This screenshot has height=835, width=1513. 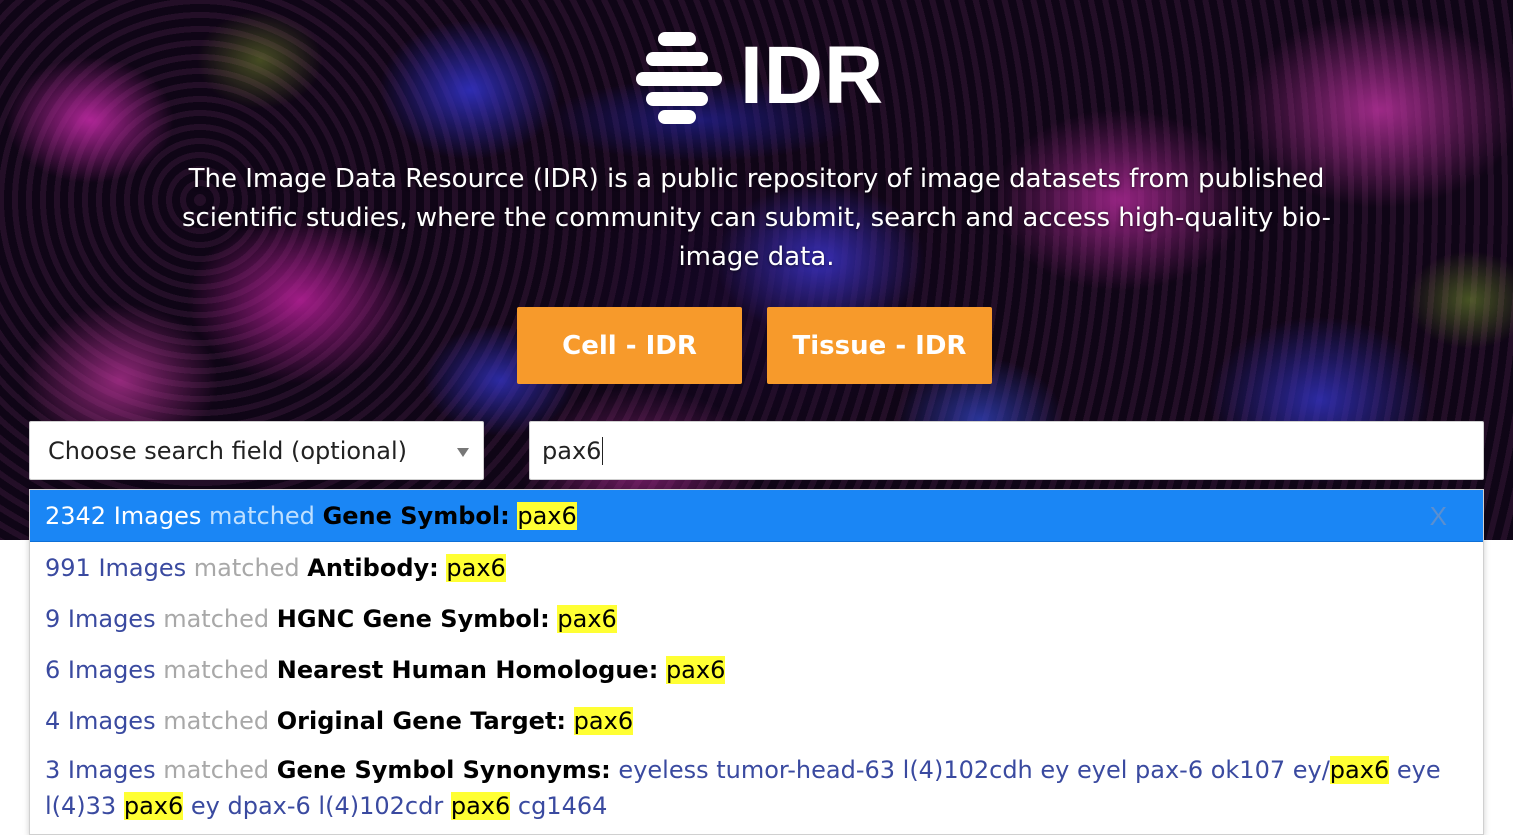 What do you see at coordinates (116, 568) in the screenshot?
I see `result-count: 991 Images` at bounding box center [116, 568].